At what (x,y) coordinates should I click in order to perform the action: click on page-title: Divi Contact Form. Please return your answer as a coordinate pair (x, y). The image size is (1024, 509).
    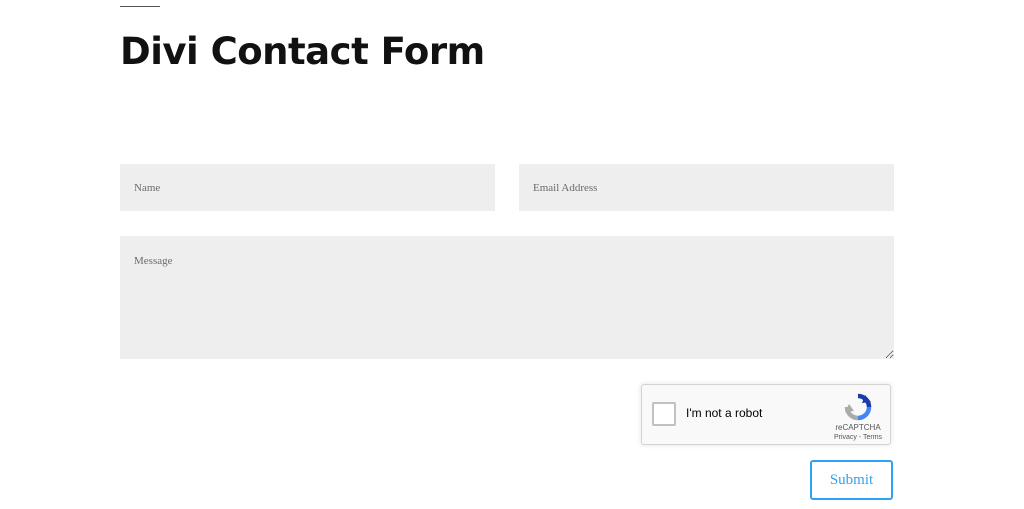
    Looking at the image, I should click on (302, 51).